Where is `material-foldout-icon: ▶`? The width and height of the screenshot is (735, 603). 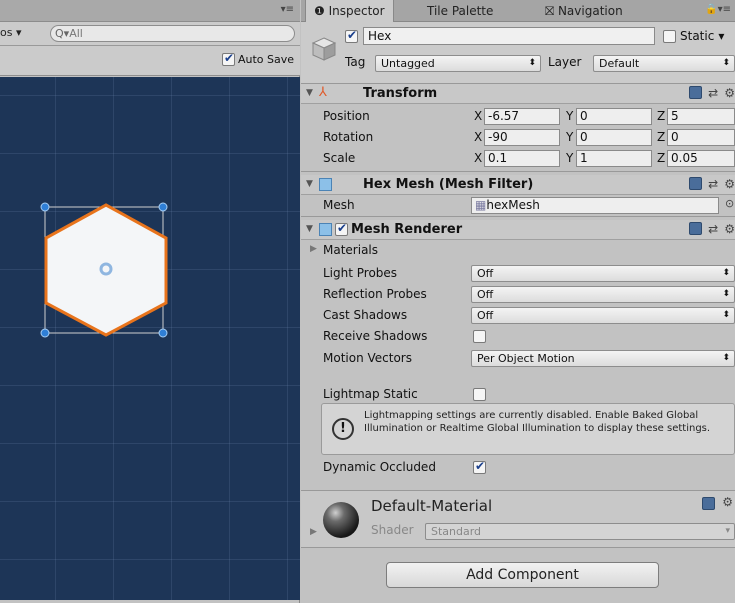 material-foldout-icon: ▶ is located at coordinates (313, 532).